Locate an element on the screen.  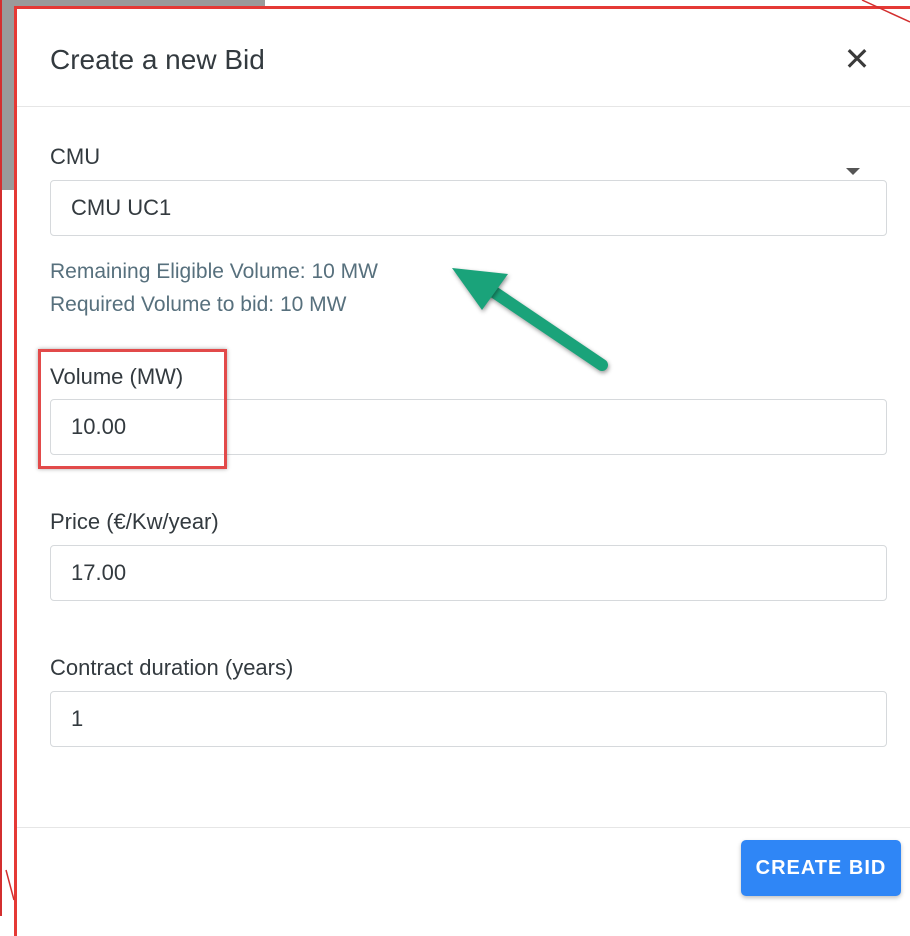
price-label: Price (€/Kw/year) is located at coordinates (134, 521).